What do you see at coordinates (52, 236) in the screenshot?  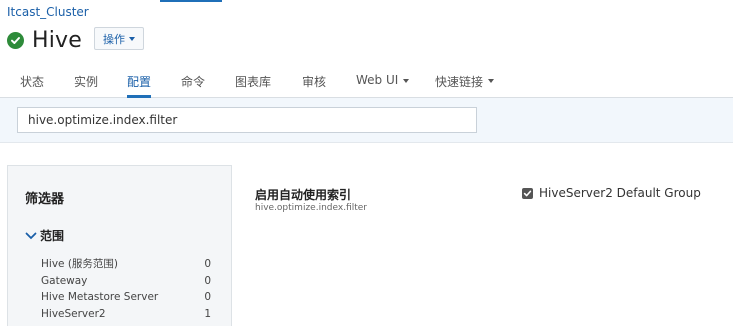 I see `scope-label: 范围` at bounding box center [52, 236].